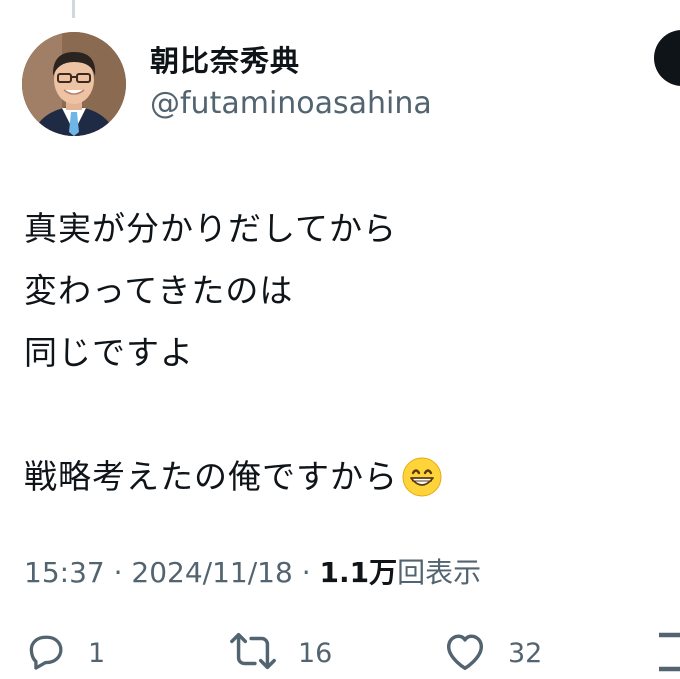 This screenshot has height=679, width=680. I want to click on like-count: 32, so click(525, 653).